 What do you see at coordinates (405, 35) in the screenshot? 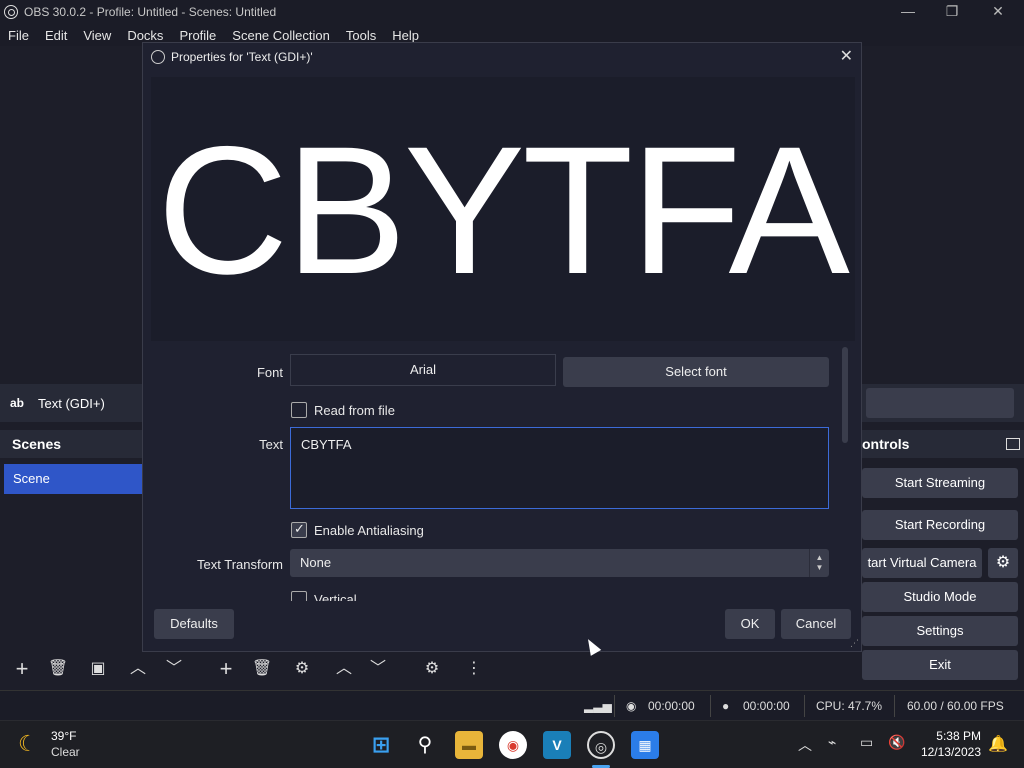
I see `menu-help: Help` at bounding box center [405, 35].